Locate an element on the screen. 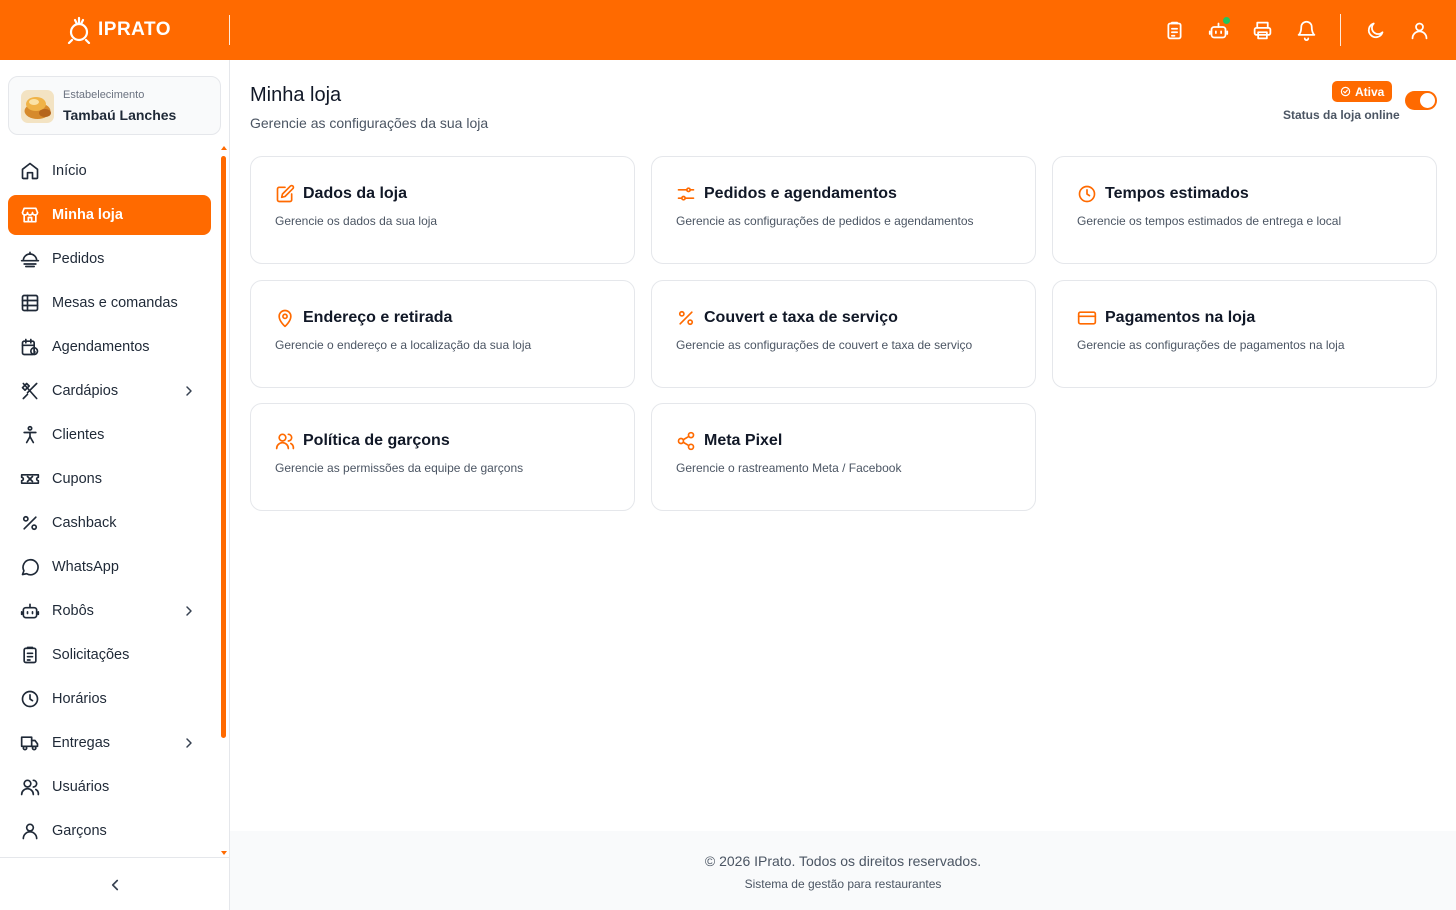 The image size is (1456, 910). sidebar-item-label: Mesas e comandas is located at coordinates (115, 303).